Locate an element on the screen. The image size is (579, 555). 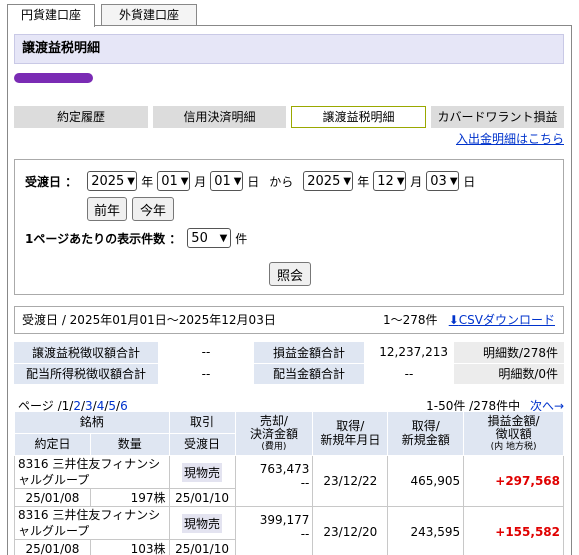
col-pl-1: 損益金額/ is located at coordinates (513, 420).